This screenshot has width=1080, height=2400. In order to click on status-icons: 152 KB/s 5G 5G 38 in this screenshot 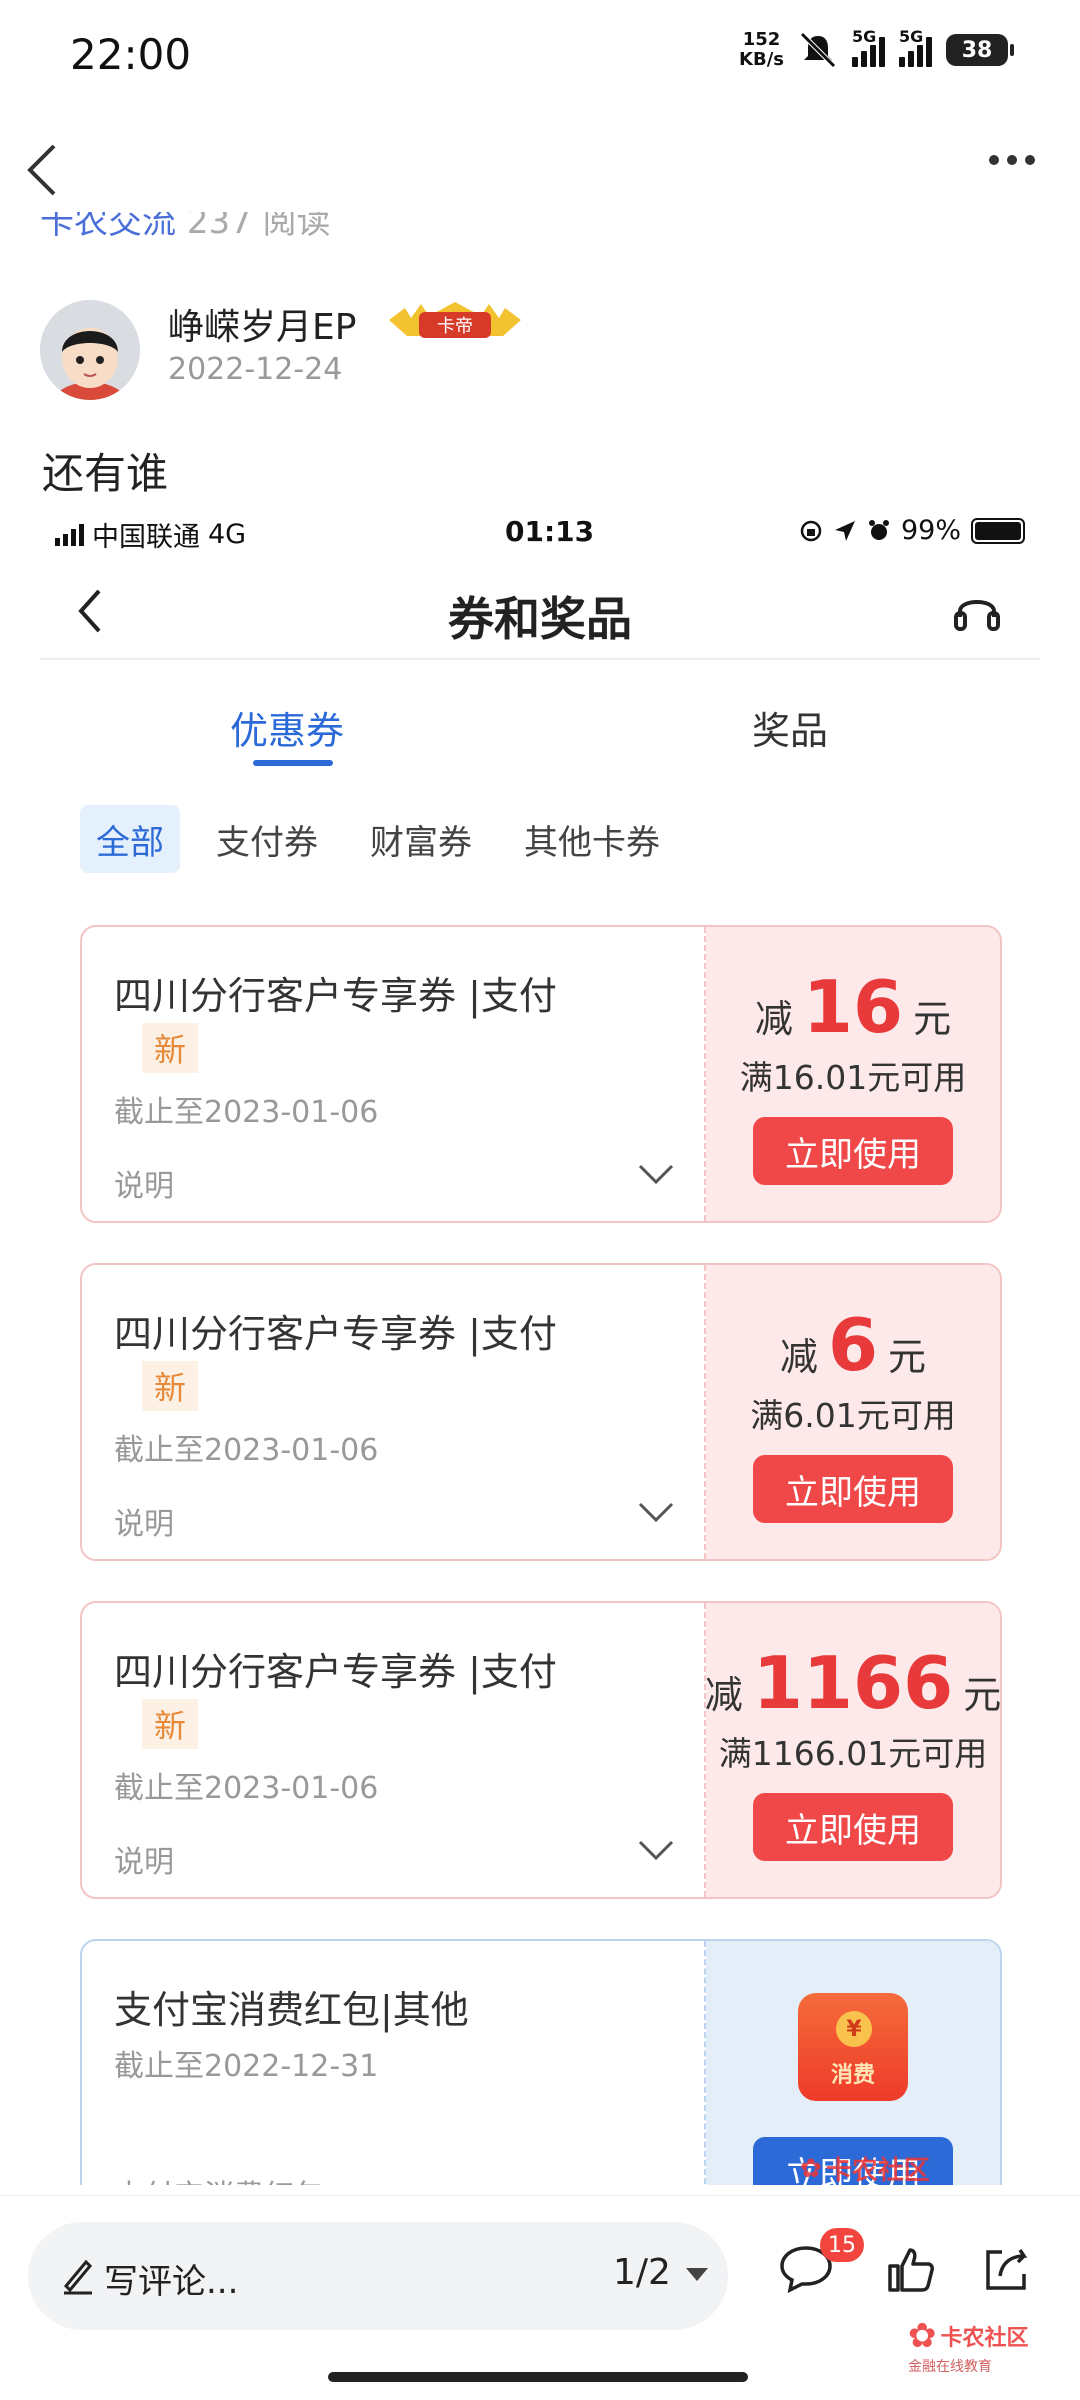, I will do `click(876, 48)`.